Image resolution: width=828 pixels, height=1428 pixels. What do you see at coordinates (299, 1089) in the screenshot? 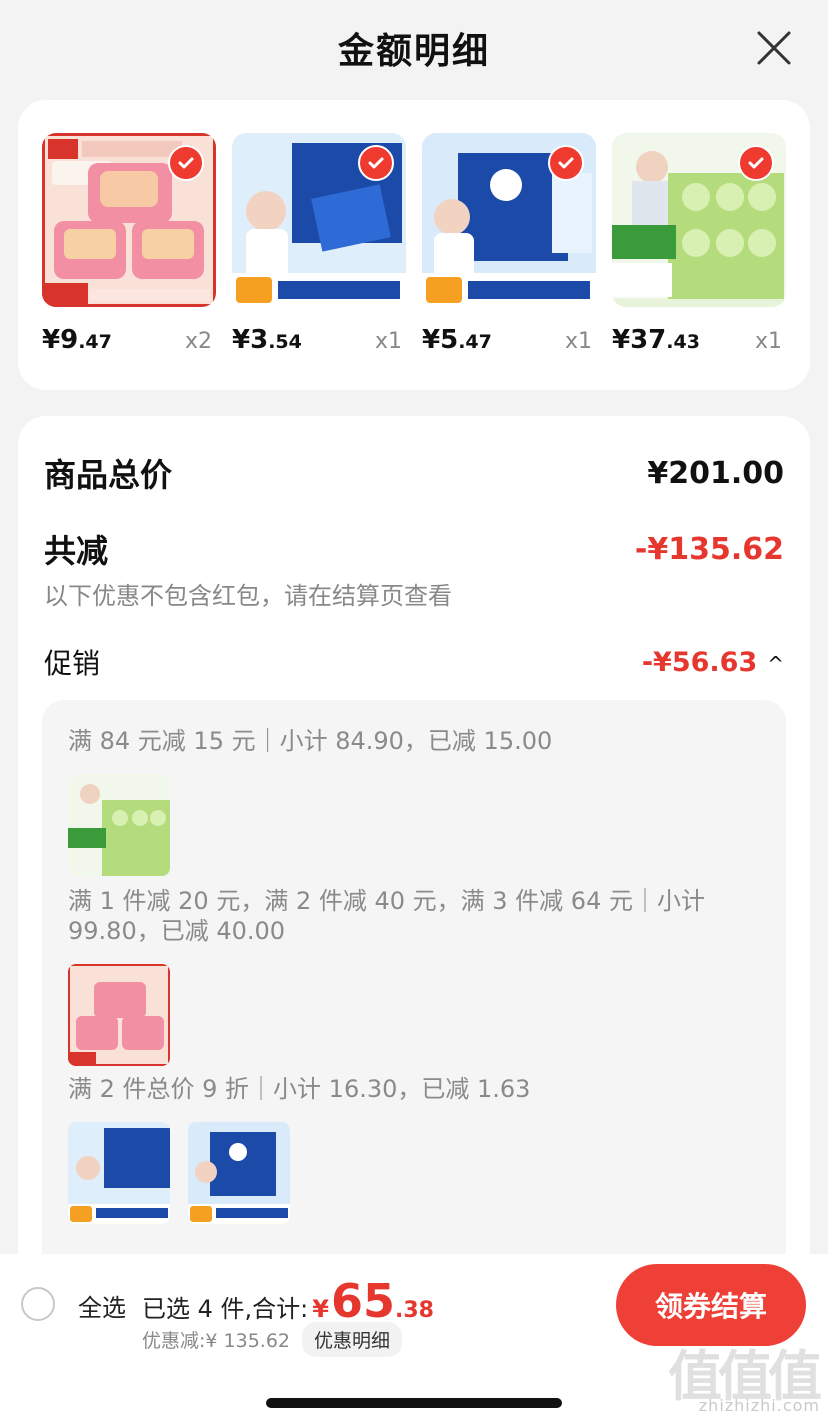
I see `promo-rule-text: 满 2 件总价 9 折｜小计 16.30，已减 1.63` at bounding box center [299, 1089].